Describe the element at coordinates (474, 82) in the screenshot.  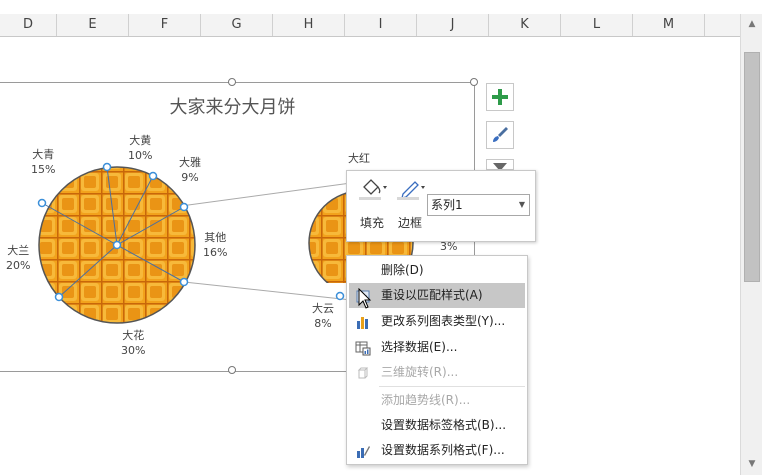
I see `chart-resize-handle-top-right` at that location.